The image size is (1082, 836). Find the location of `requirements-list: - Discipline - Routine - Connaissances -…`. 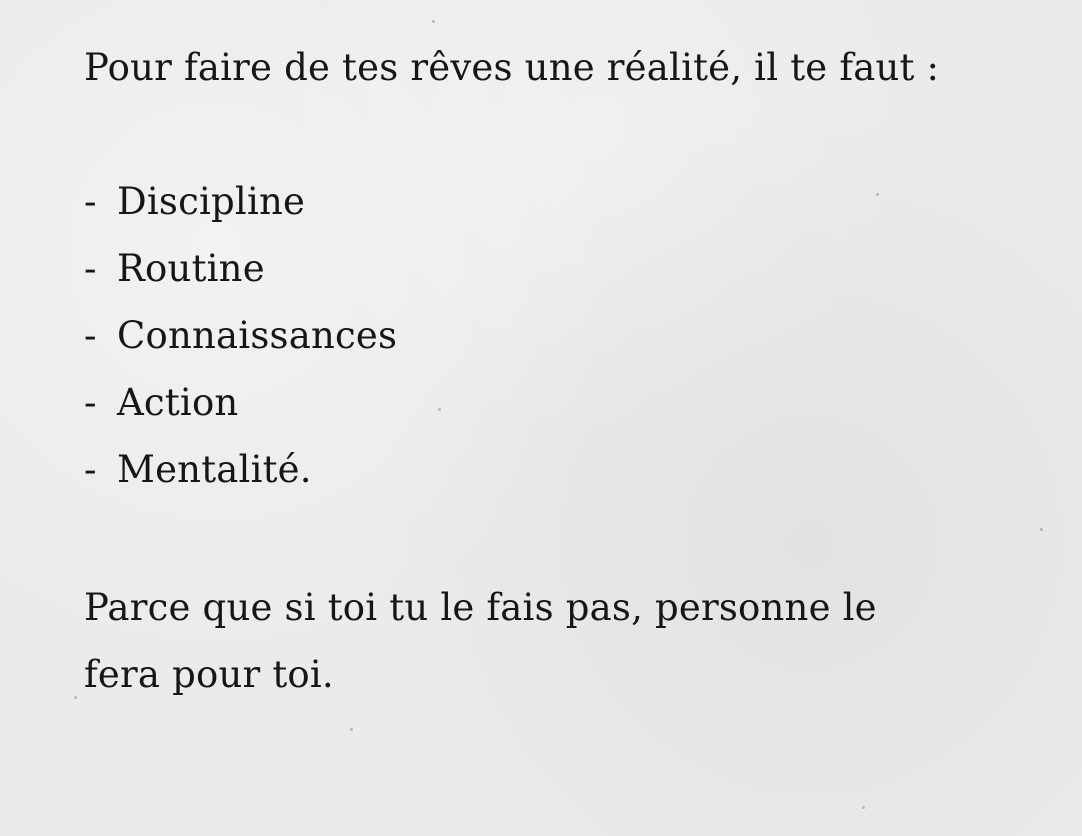

requirements-list: - Discipline - Routine - Connaissances -… is located at coordinates (240, 347).